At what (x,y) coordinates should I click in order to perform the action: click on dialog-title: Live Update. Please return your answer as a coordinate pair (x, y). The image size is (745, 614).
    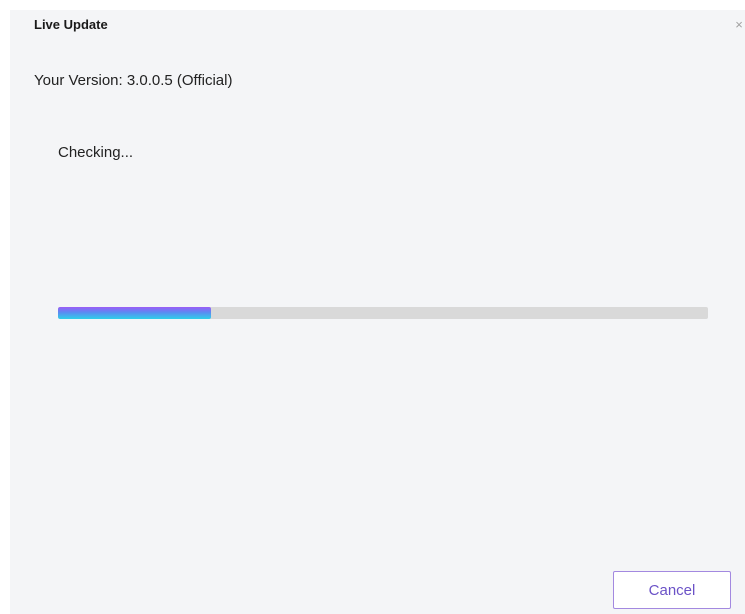
    Looking at the image, I should click on (71, 24).